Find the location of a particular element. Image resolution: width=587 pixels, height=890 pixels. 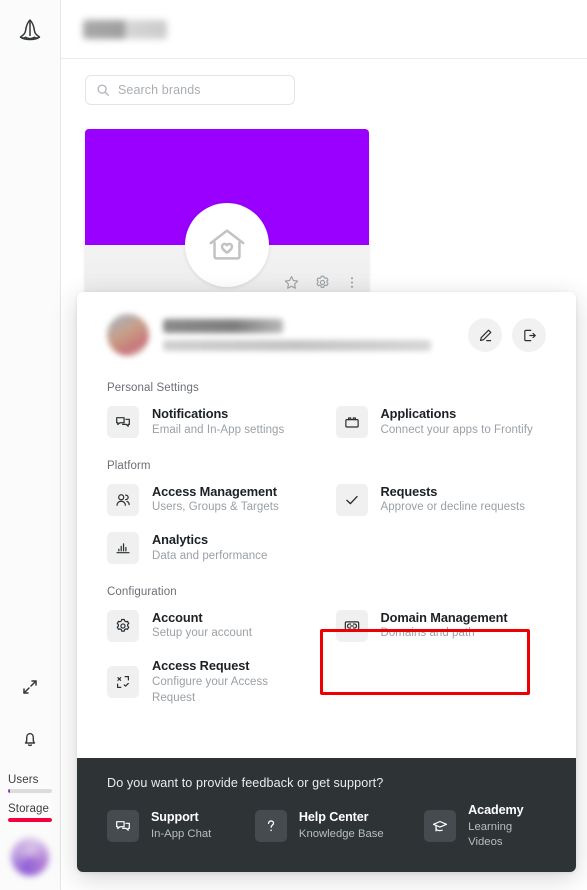

footer-item-help-center: Help Center Knowledge Base is located at coordinates (334, 826).